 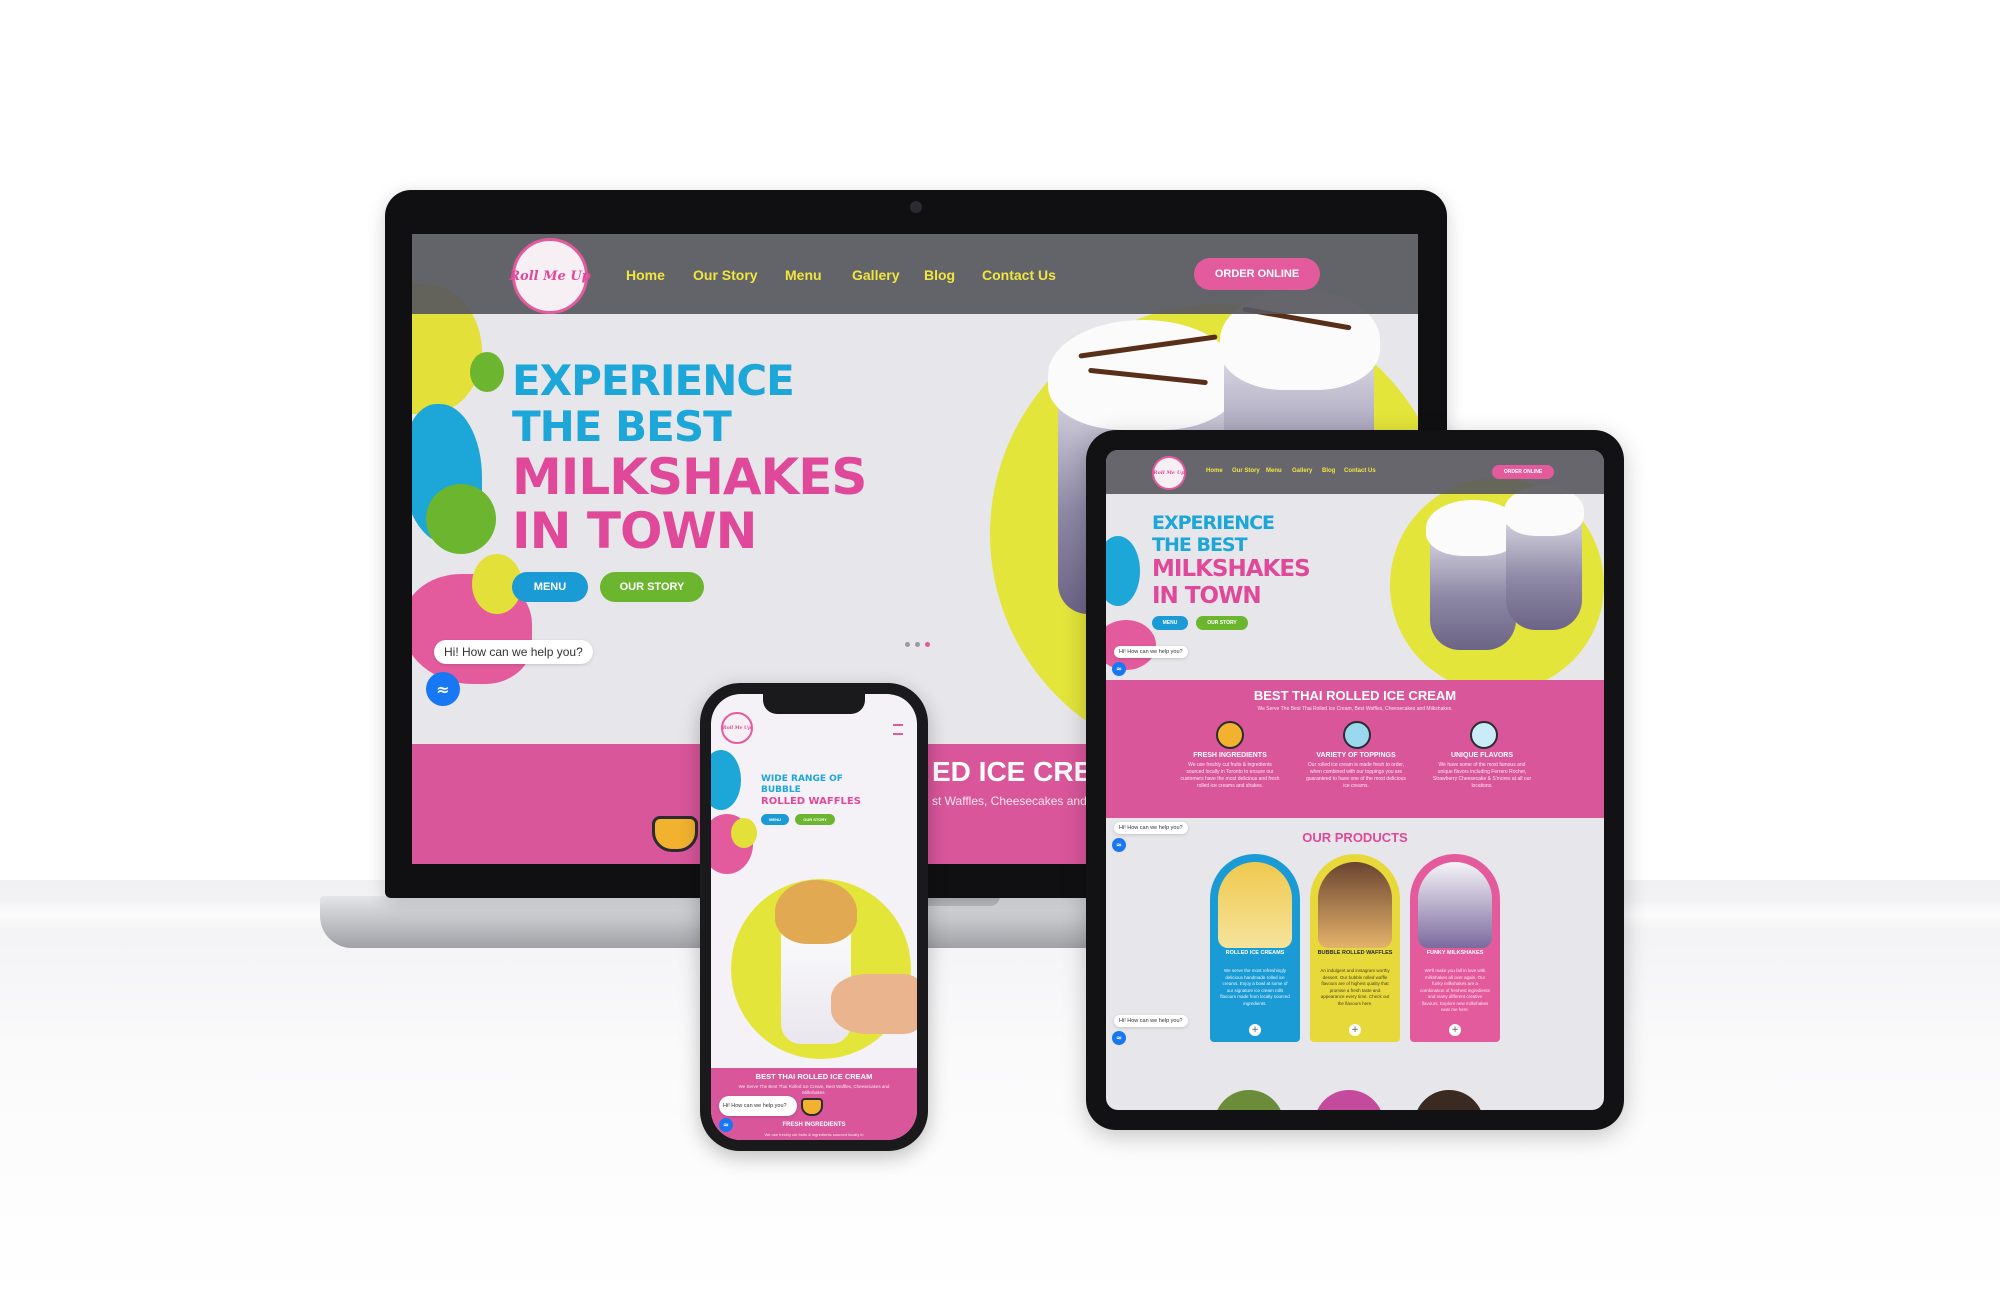 I want to click on section-title: BEST THAI ROLLED ICE CREAM, so click(x=1355, y=695).